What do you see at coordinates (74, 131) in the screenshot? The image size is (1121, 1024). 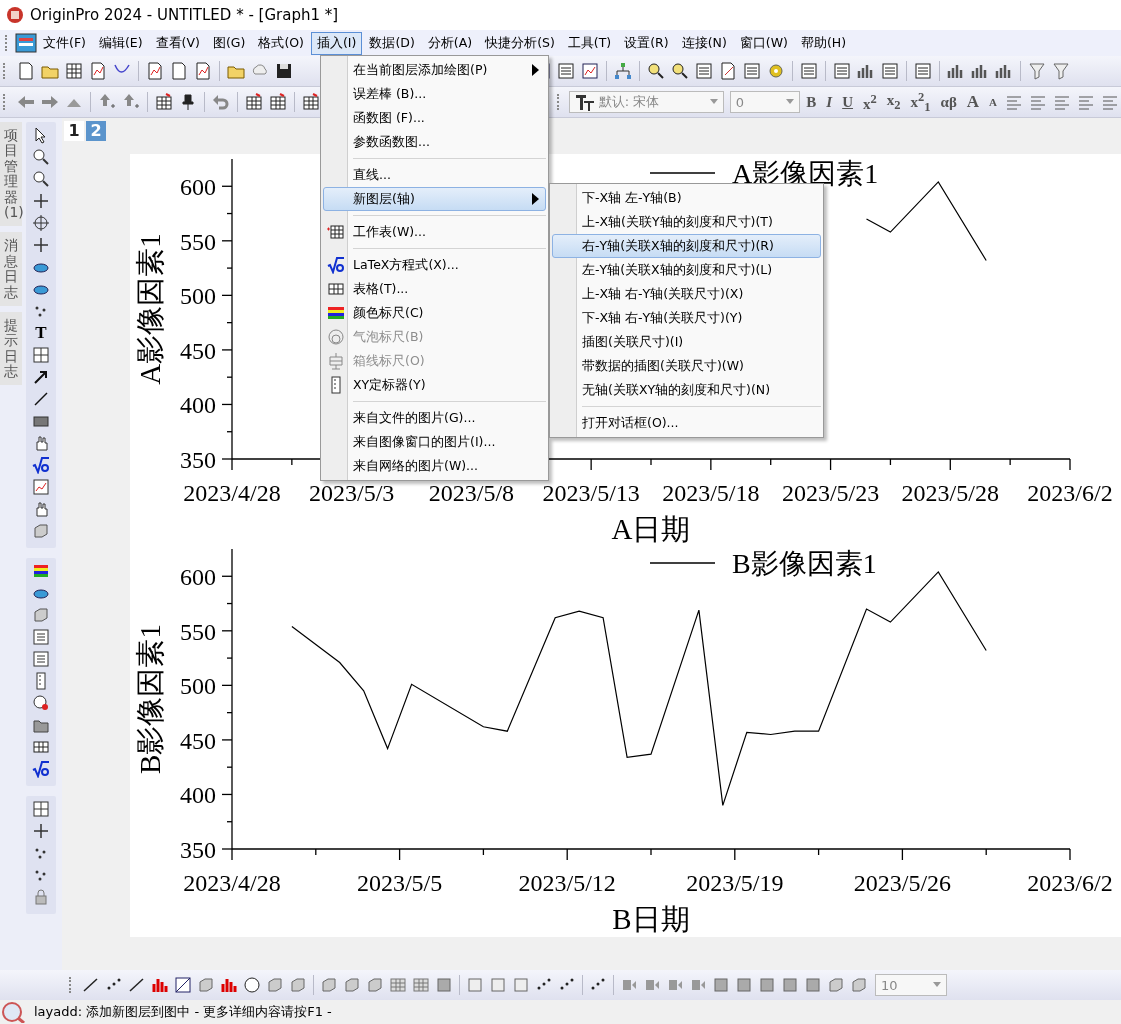 I see `layer-tab: 1` at bounding box center [74, 131].